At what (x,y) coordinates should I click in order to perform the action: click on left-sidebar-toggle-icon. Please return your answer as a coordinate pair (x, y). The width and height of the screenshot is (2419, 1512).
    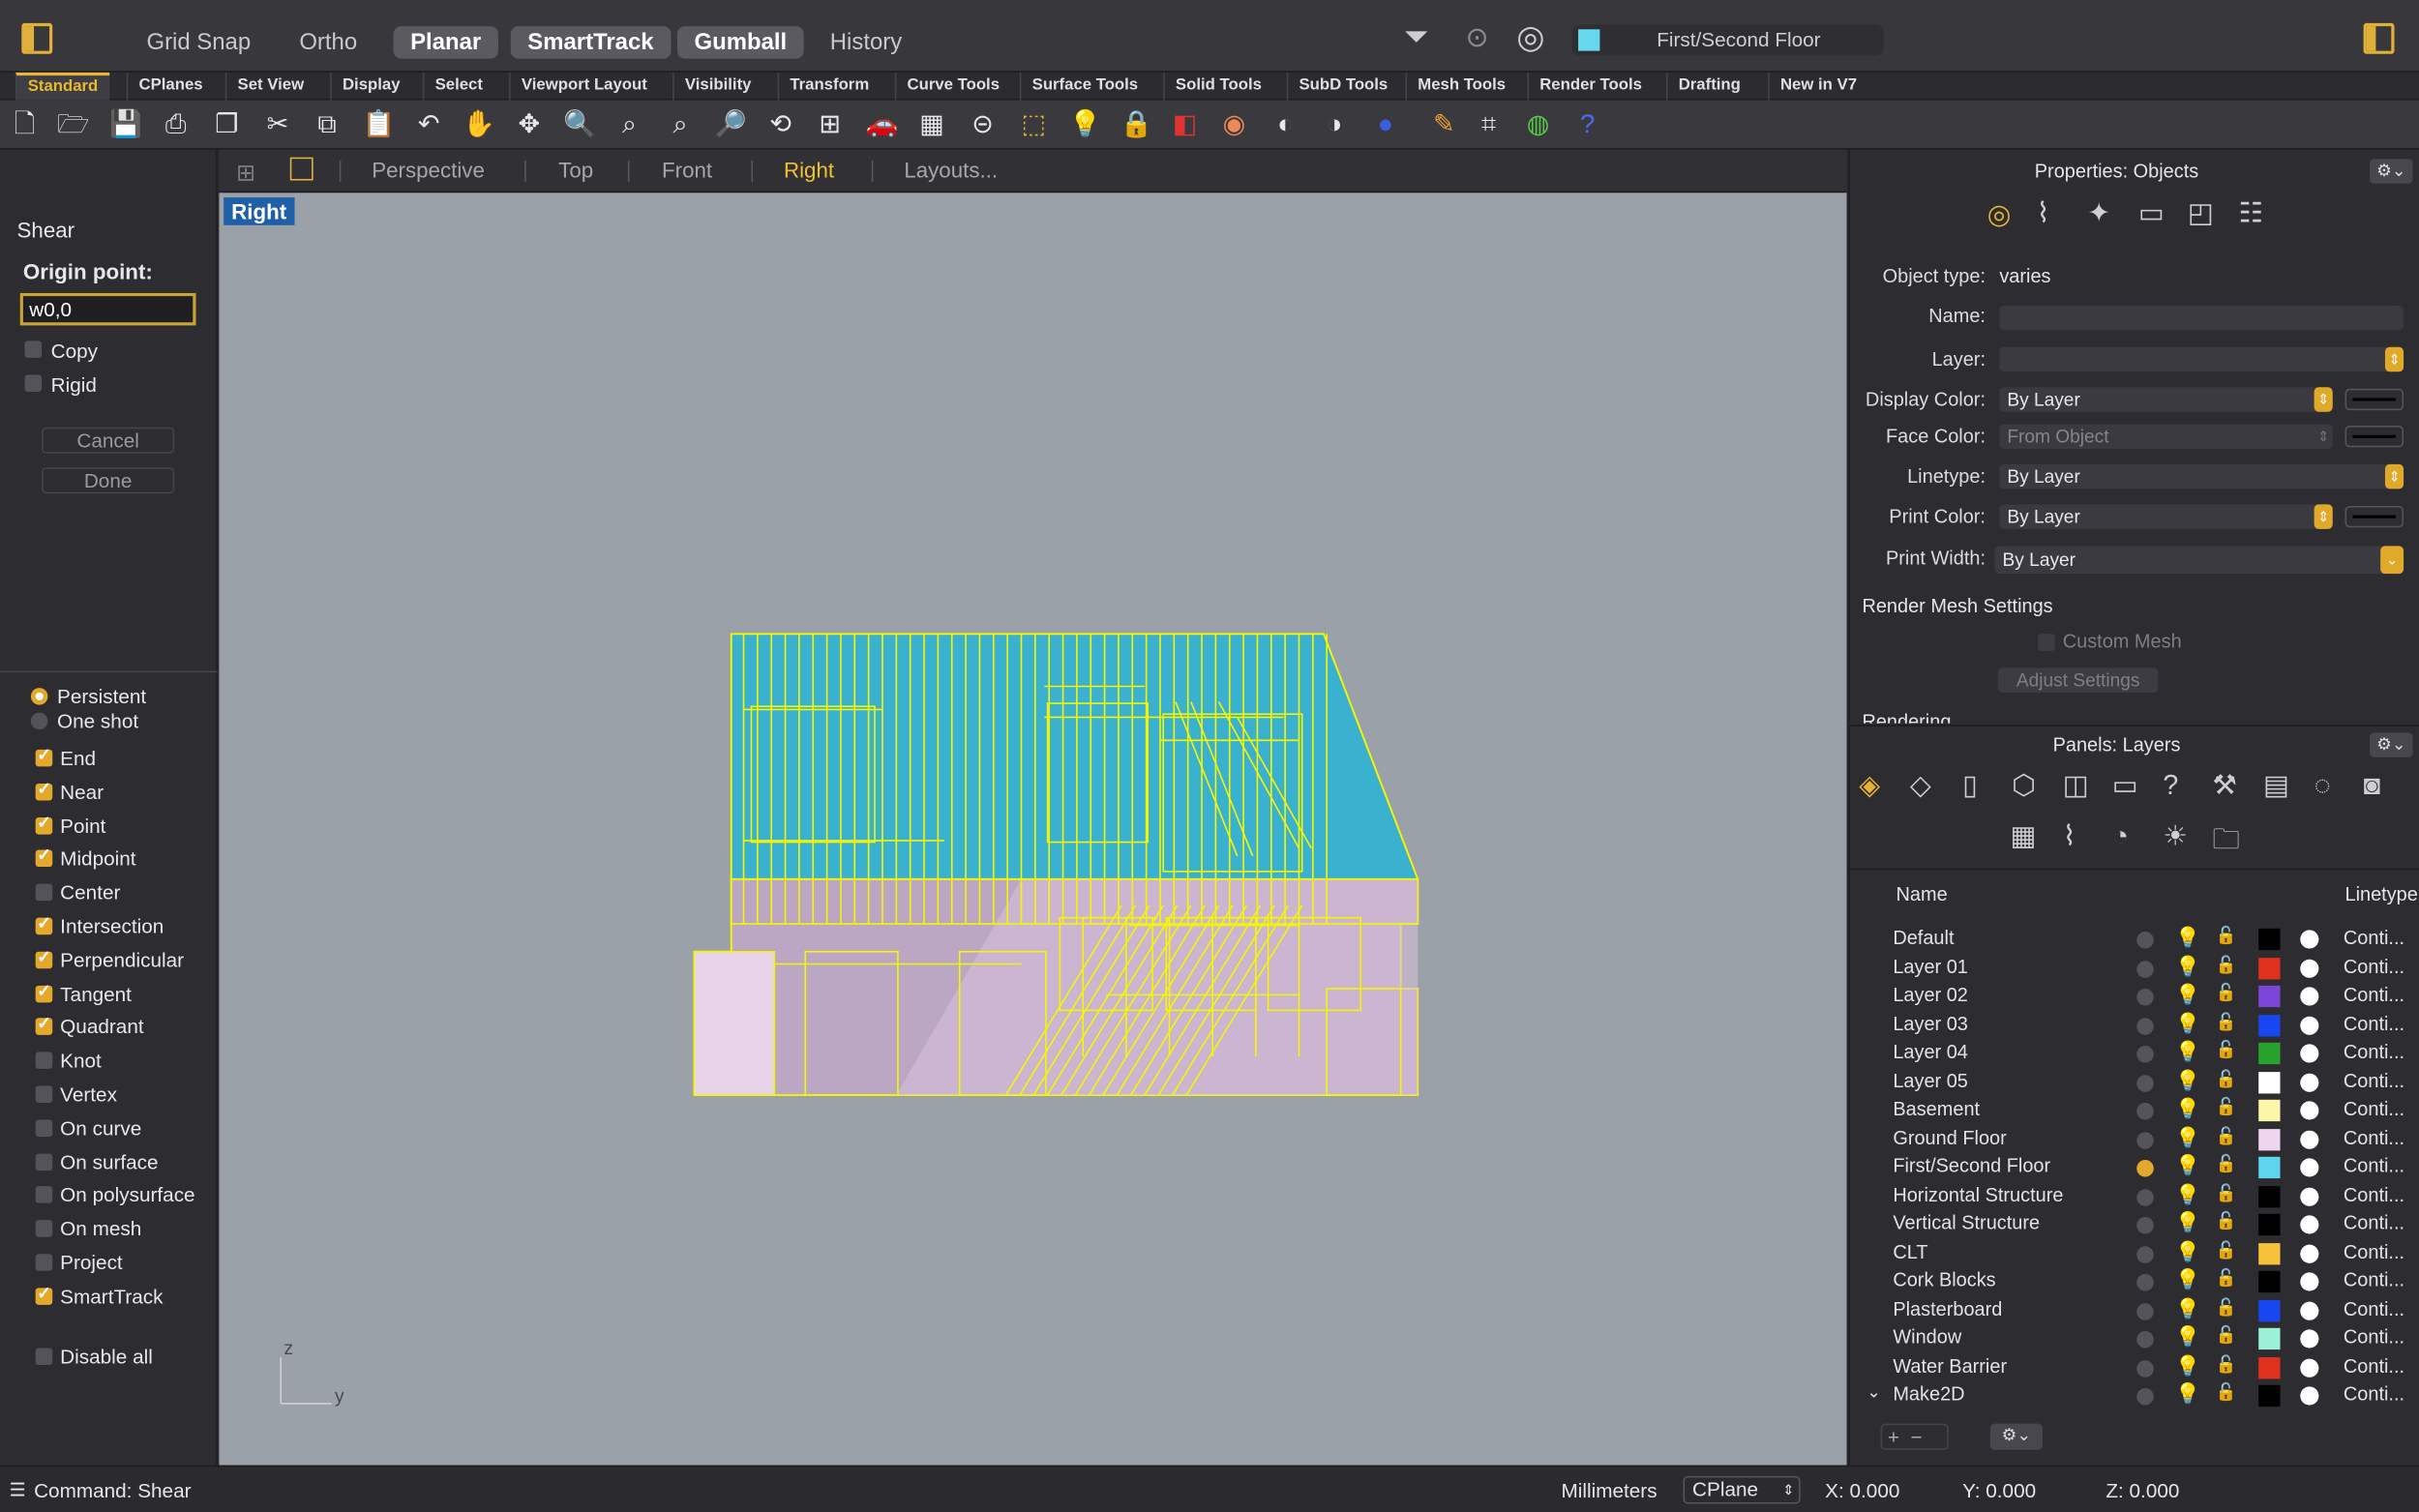
    Looking at the image, I should click on (37, 38).